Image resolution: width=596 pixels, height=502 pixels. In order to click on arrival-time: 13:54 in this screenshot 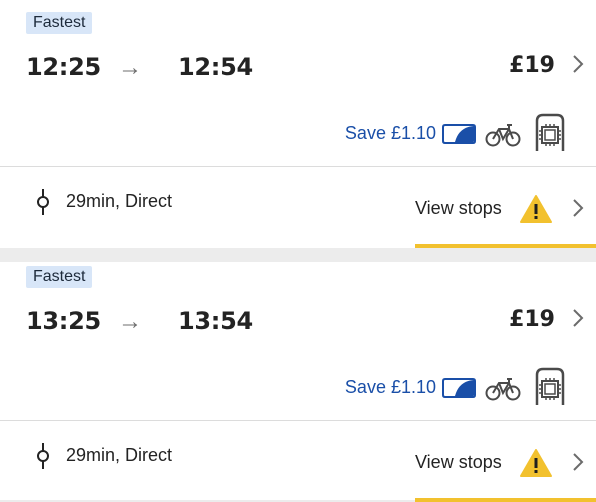, I will do `click(215, 321)`.